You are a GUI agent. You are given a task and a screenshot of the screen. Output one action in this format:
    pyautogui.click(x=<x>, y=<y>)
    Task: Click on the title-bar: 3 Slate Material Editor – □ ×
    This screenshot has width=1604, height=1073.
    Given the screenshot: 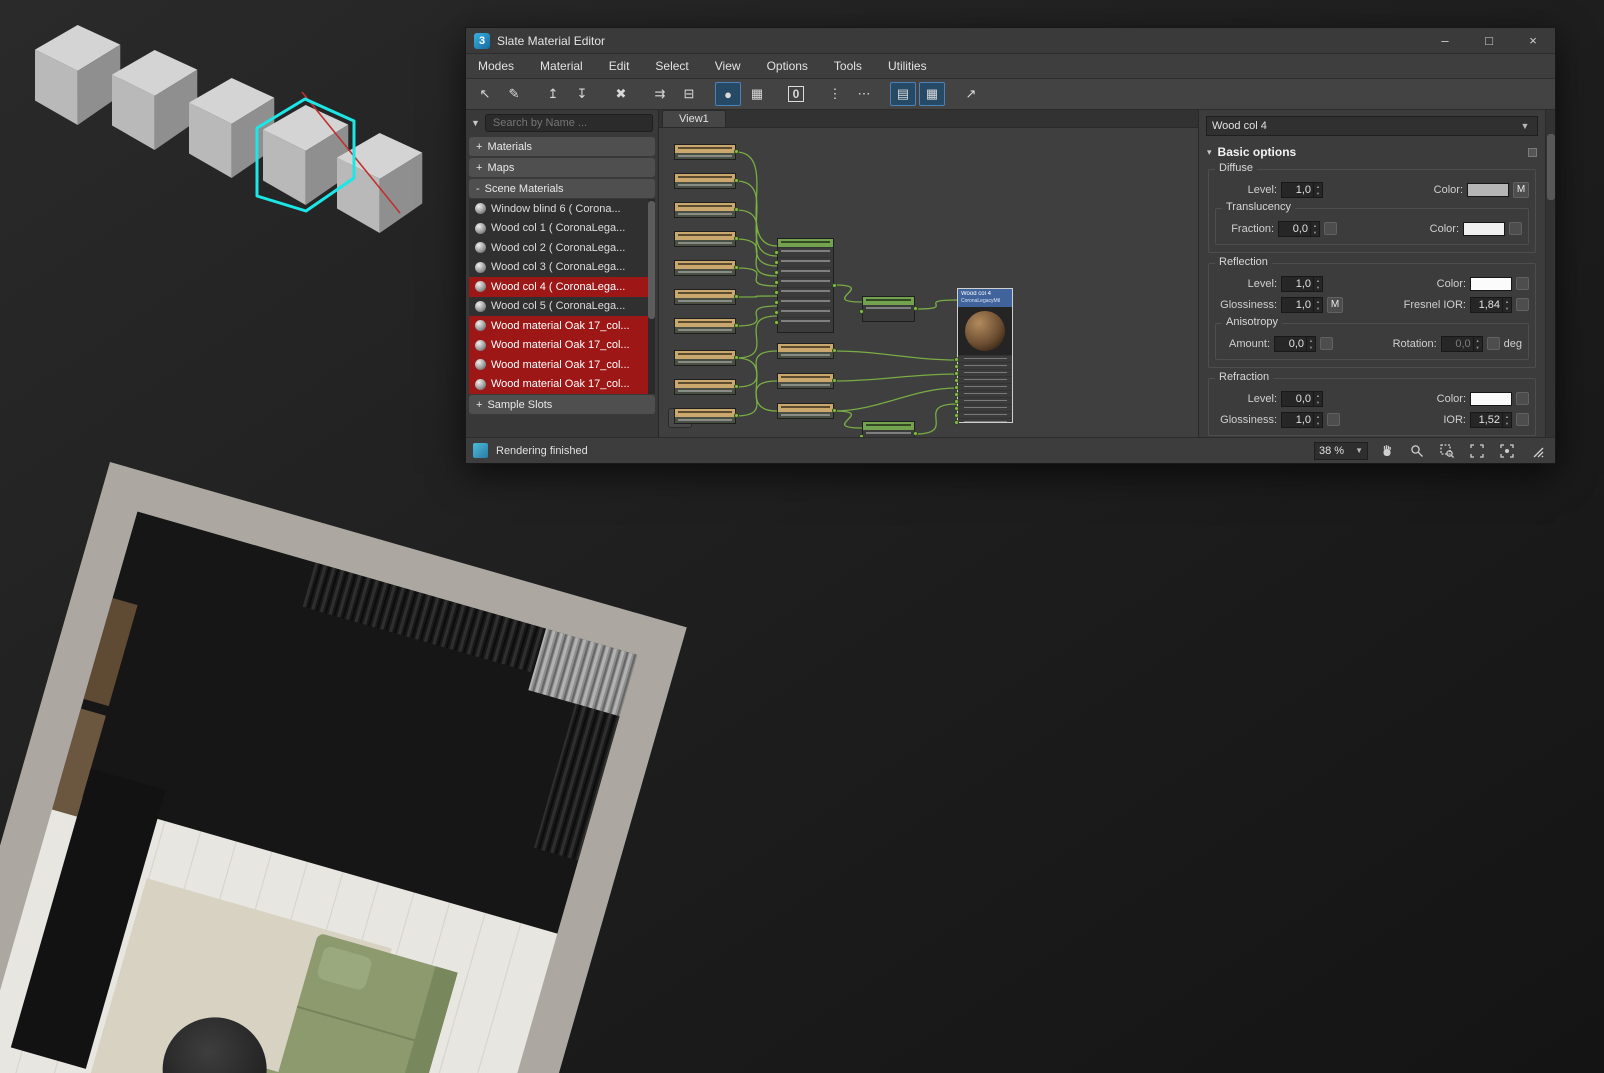 What is the action you would take?
    pyautogui.click(x=1010, y=41)
    